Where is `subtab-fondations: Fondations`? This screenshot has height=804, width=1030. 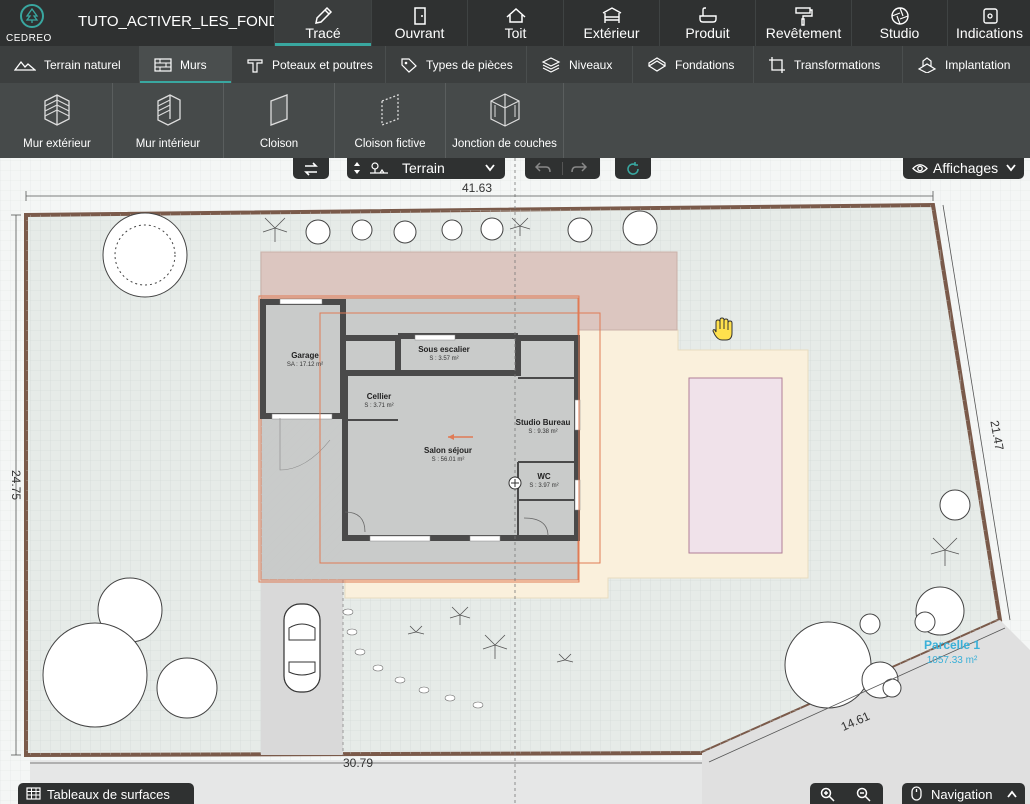 subtab-fondations: Fondations is located at coordinates (692, 64).